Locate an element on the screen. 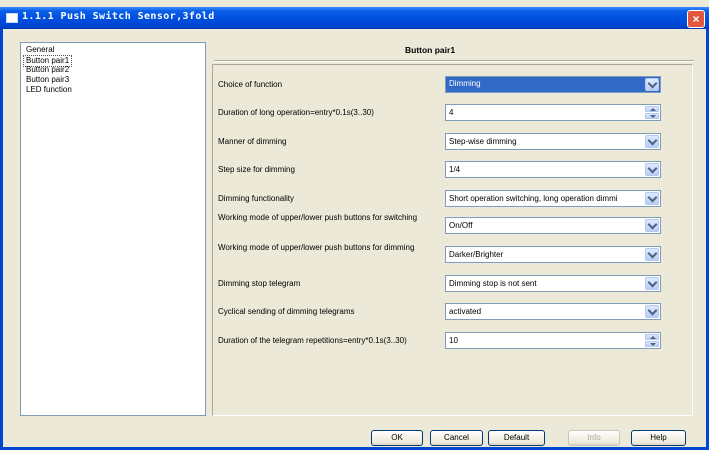 Image resolution: width=709 pixels, height=450 pixels. dropdown-value: Darker/Brighter is located at coordinates (476, 254).